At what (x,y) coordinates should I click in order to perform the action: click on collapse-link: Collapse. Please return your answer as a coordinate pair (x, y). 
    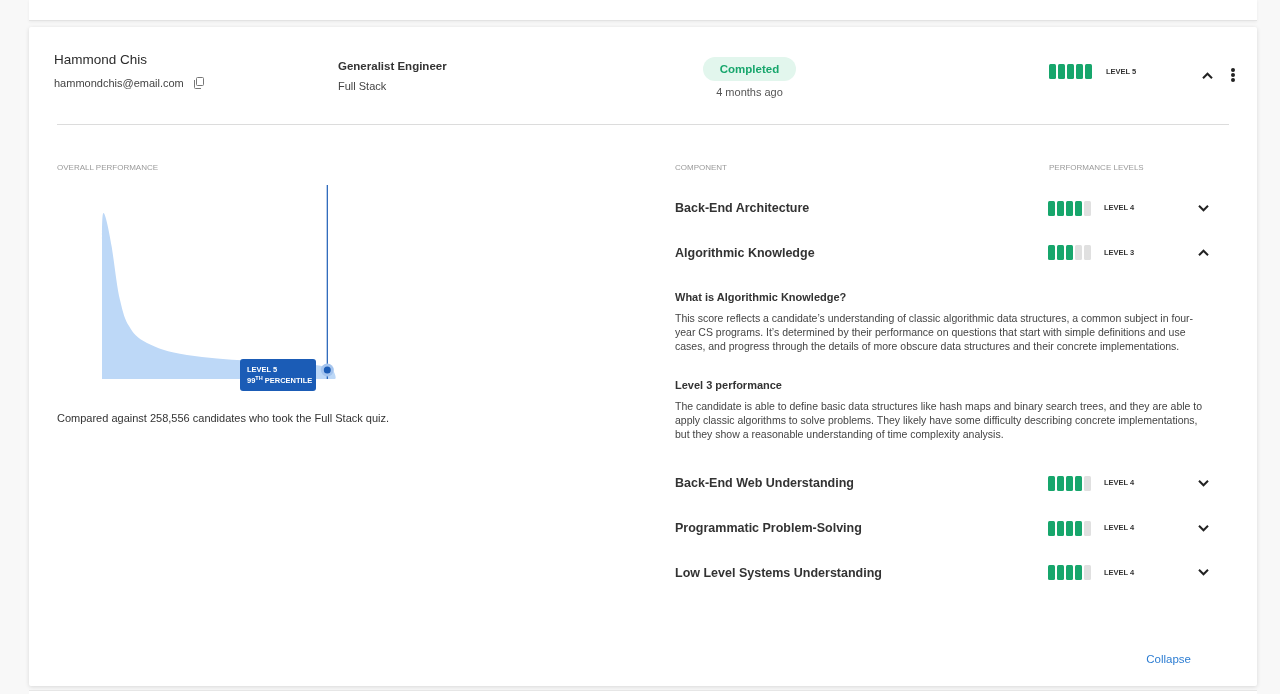
    Looking at the image, I should click on (1168, 659).